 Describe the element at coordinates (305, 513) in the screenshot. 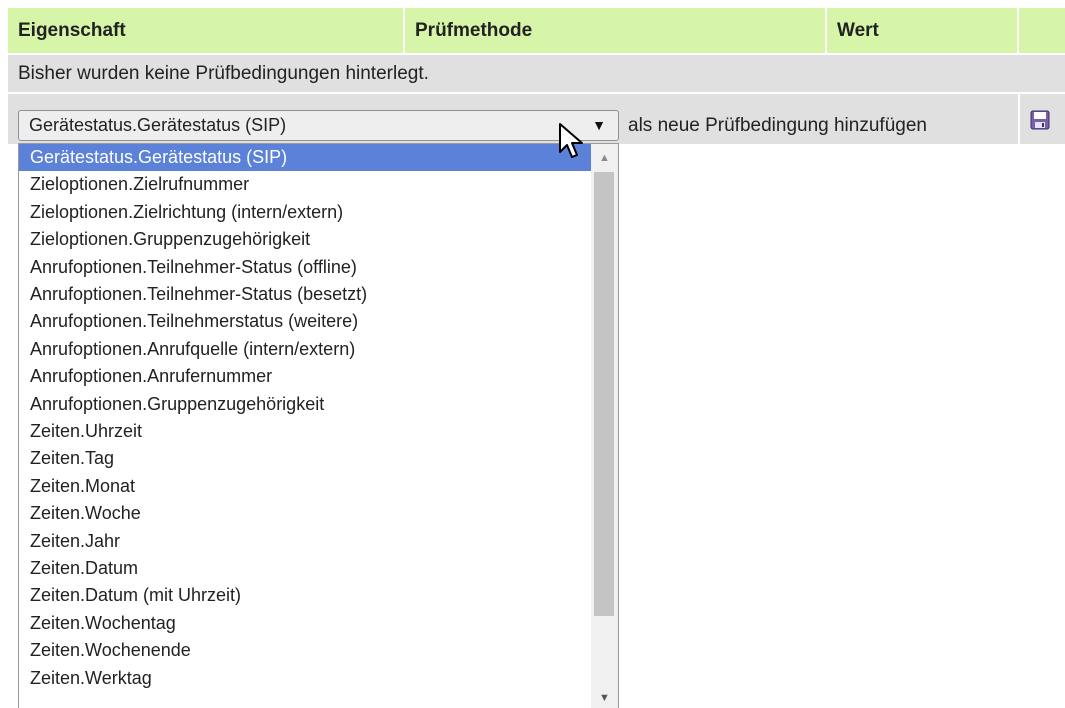

I see `dropdown-option: Zeiten.Woche` at that location.